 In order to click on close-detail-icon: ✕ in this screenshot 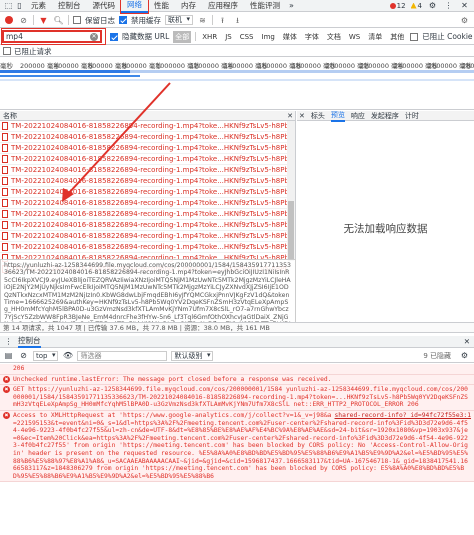, I will do `click(302, 116)`.